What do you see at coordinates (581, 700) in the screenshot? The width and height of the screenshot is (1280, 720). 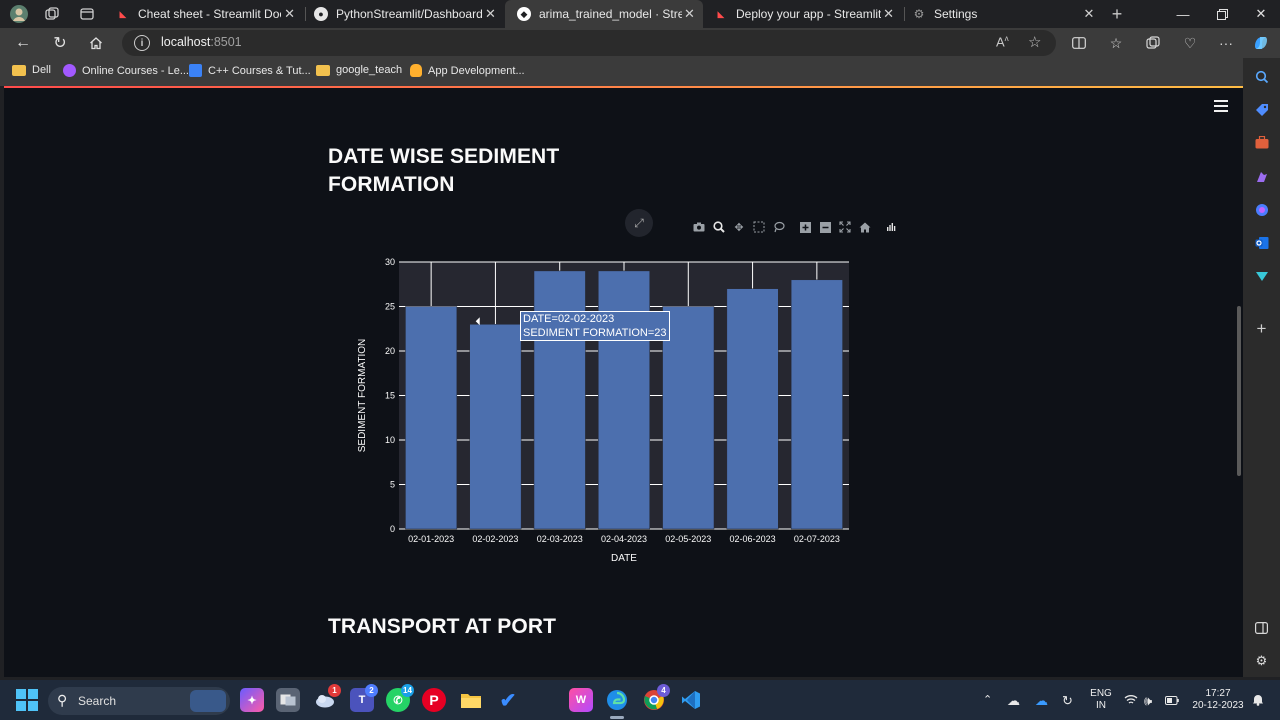 I see `wps-app-icon: W` at bounding box center [581, 700].